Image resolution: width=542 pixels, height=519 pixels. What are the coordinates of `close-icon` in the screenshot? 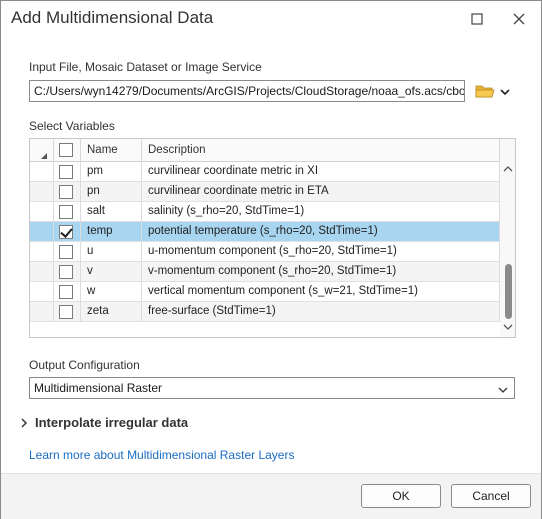 It's located at (519, 19).